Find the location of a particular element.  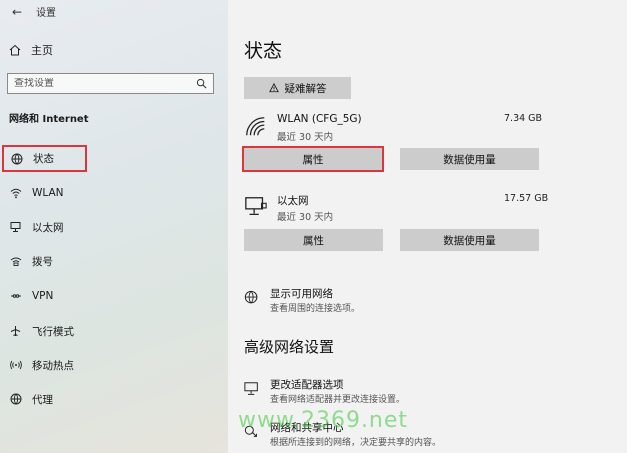

ethernet-data-usage-button: 数据使用量 is located at coordinates (469, 240).